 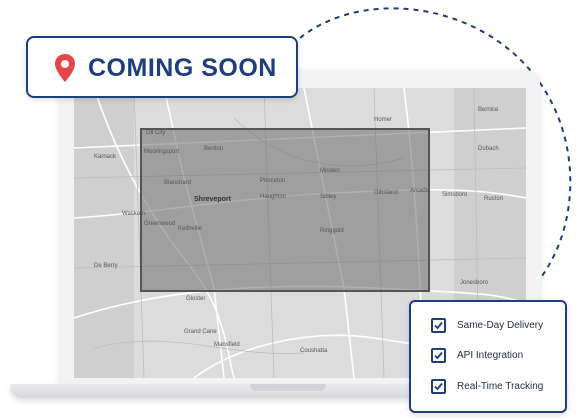 I want to click on feature-item: Real-Time Tracking, so click(x=487, y=386).